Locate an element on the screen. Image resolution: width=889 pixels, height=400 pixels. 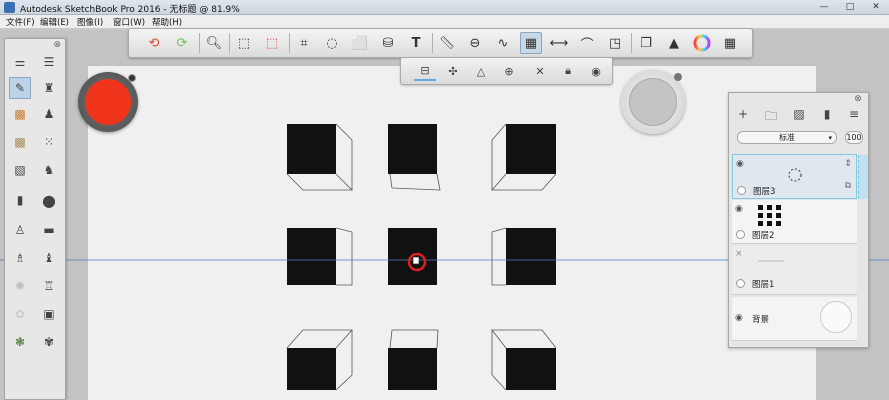
current-color-swatch is located at coordinates (108, 102).